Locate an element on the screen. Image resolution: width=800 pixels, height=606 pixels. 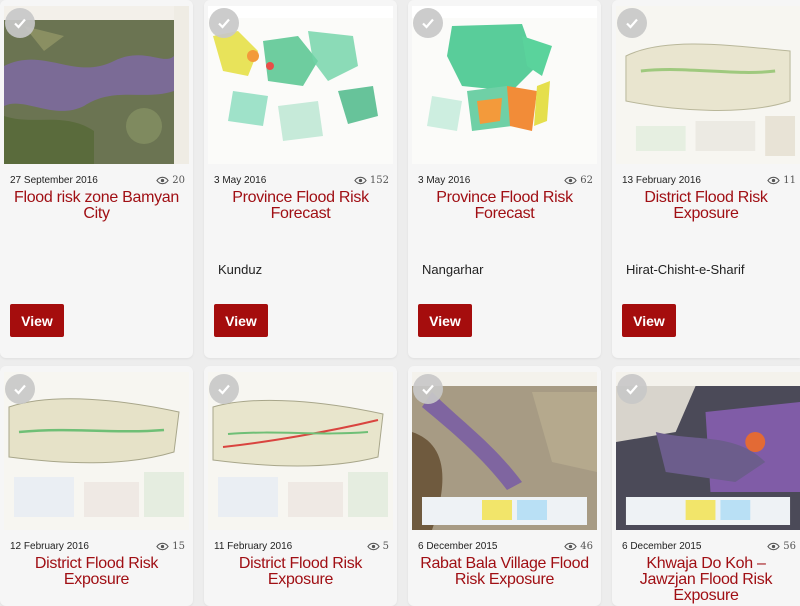
publish-date: 12 February 2016 is located at coordinates (49, 546).